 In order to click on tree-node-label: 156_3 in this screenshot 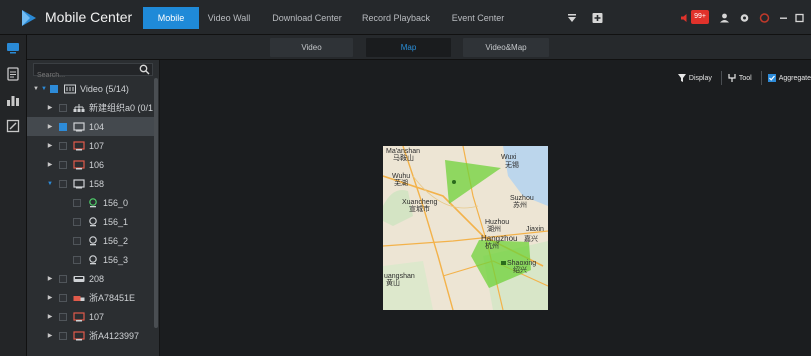, I will do `click(116, 259)`.